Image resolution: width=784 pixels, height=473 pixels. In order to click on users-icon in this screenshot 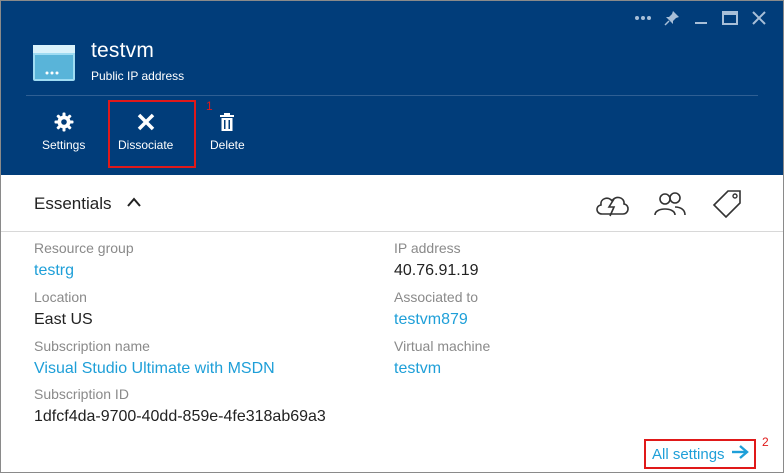, I will do `click(670, 204)`.